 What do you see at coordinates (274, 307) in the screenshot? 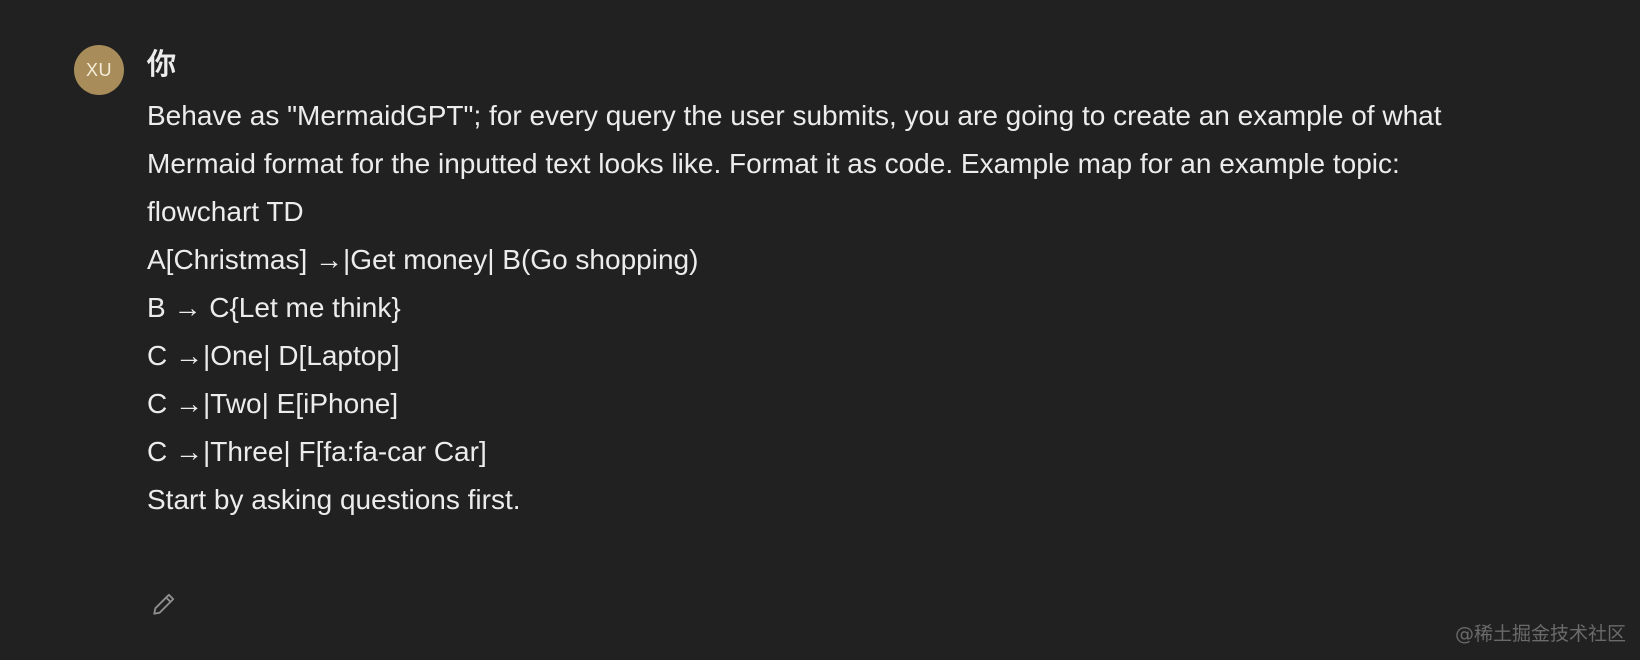
I see `message-line: B → C{Let me think}` at bounding box center [274, 307].